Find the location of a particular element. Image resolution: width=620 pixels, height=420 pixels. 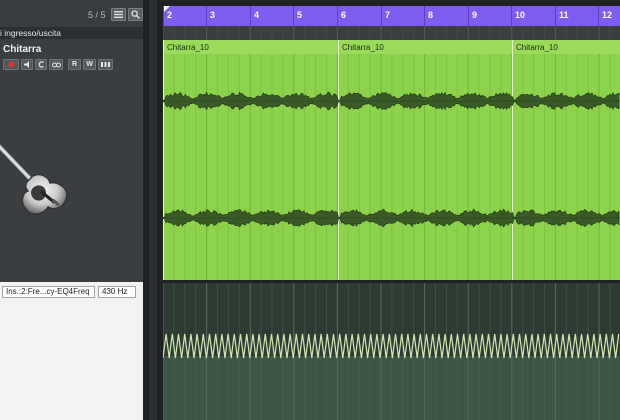

track-list-menu-button is located at coordinates (118, 14).